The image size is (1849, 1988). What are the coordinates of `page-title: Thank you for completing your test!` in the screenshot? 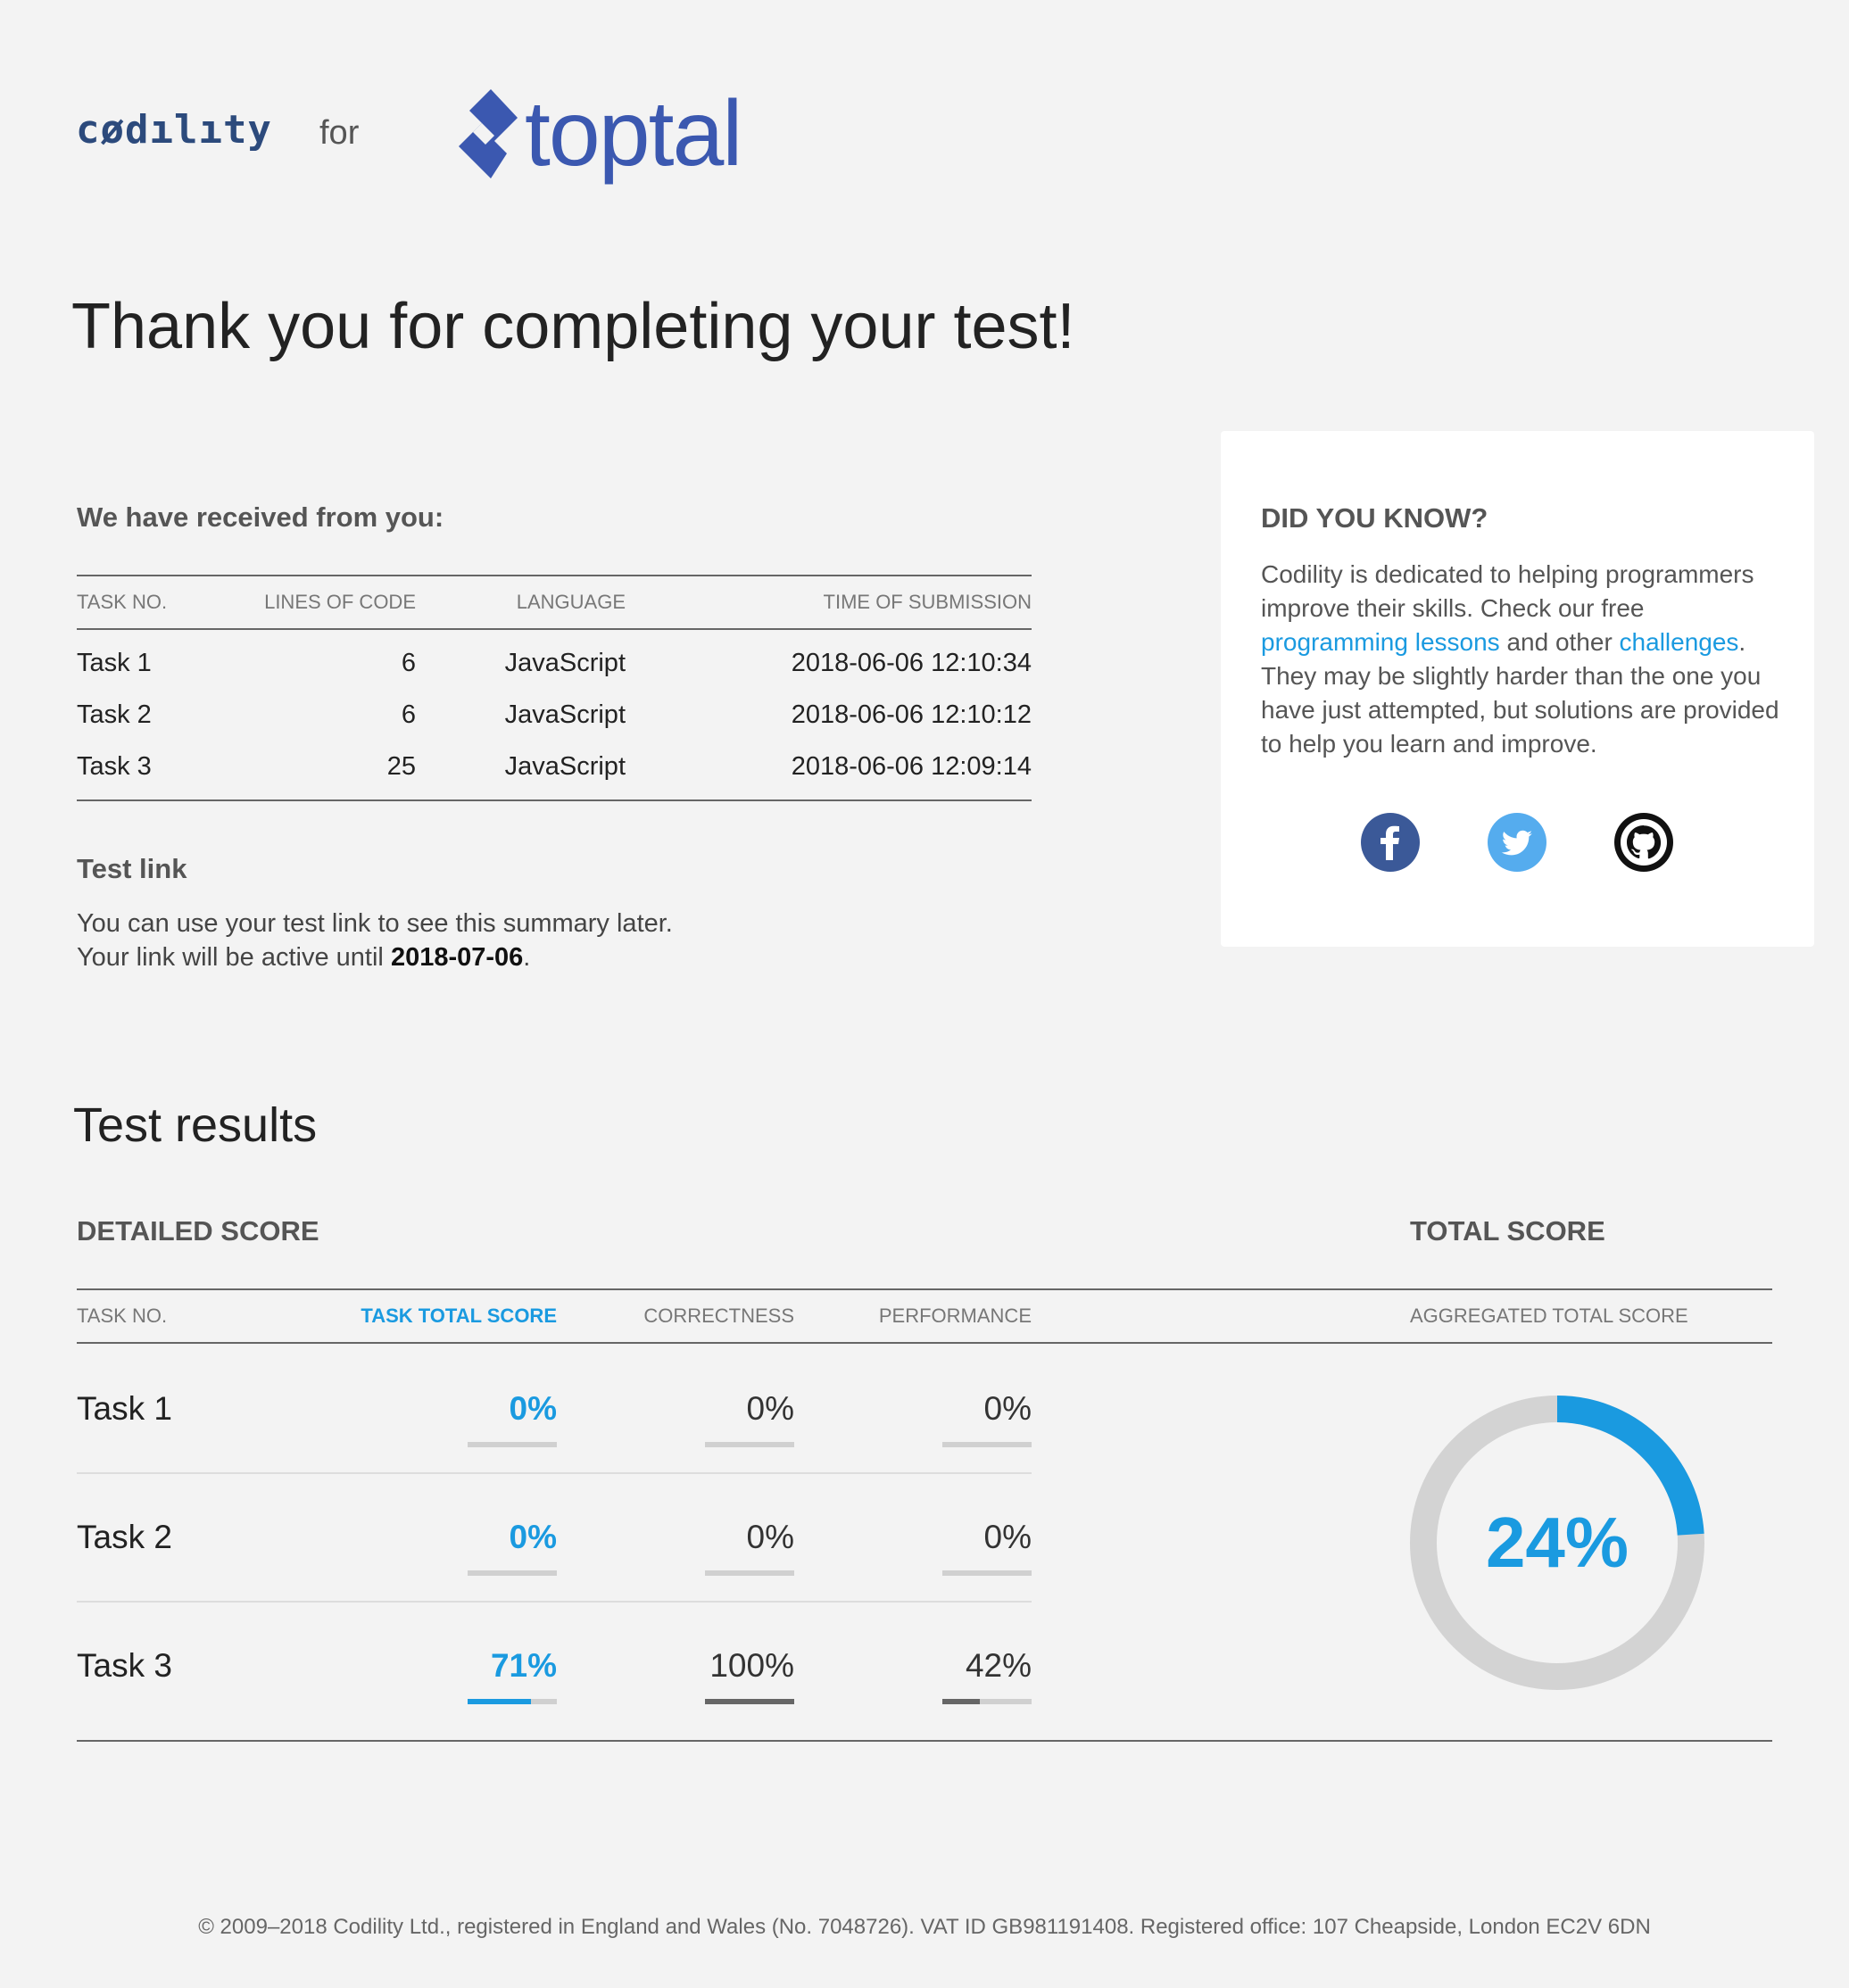 It's located at (573, 326).